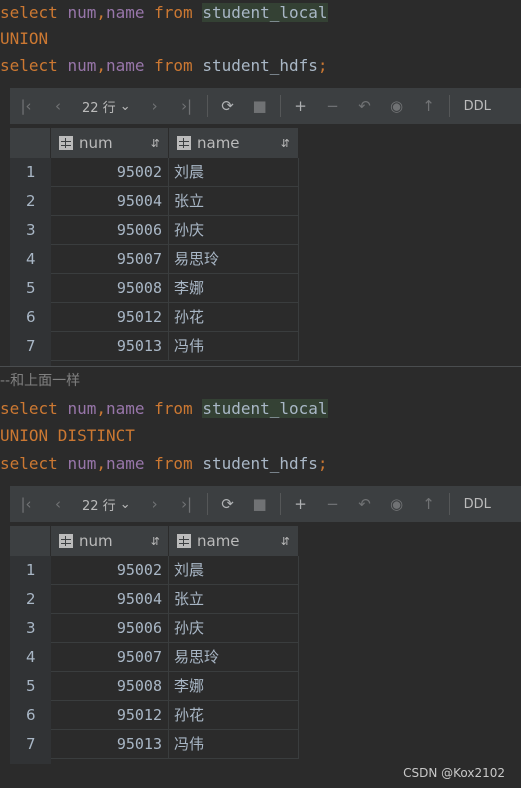 This screenshot has width=521, height=788. I want to click on watermark: CSDN @Kox2102, so click(454, 773).